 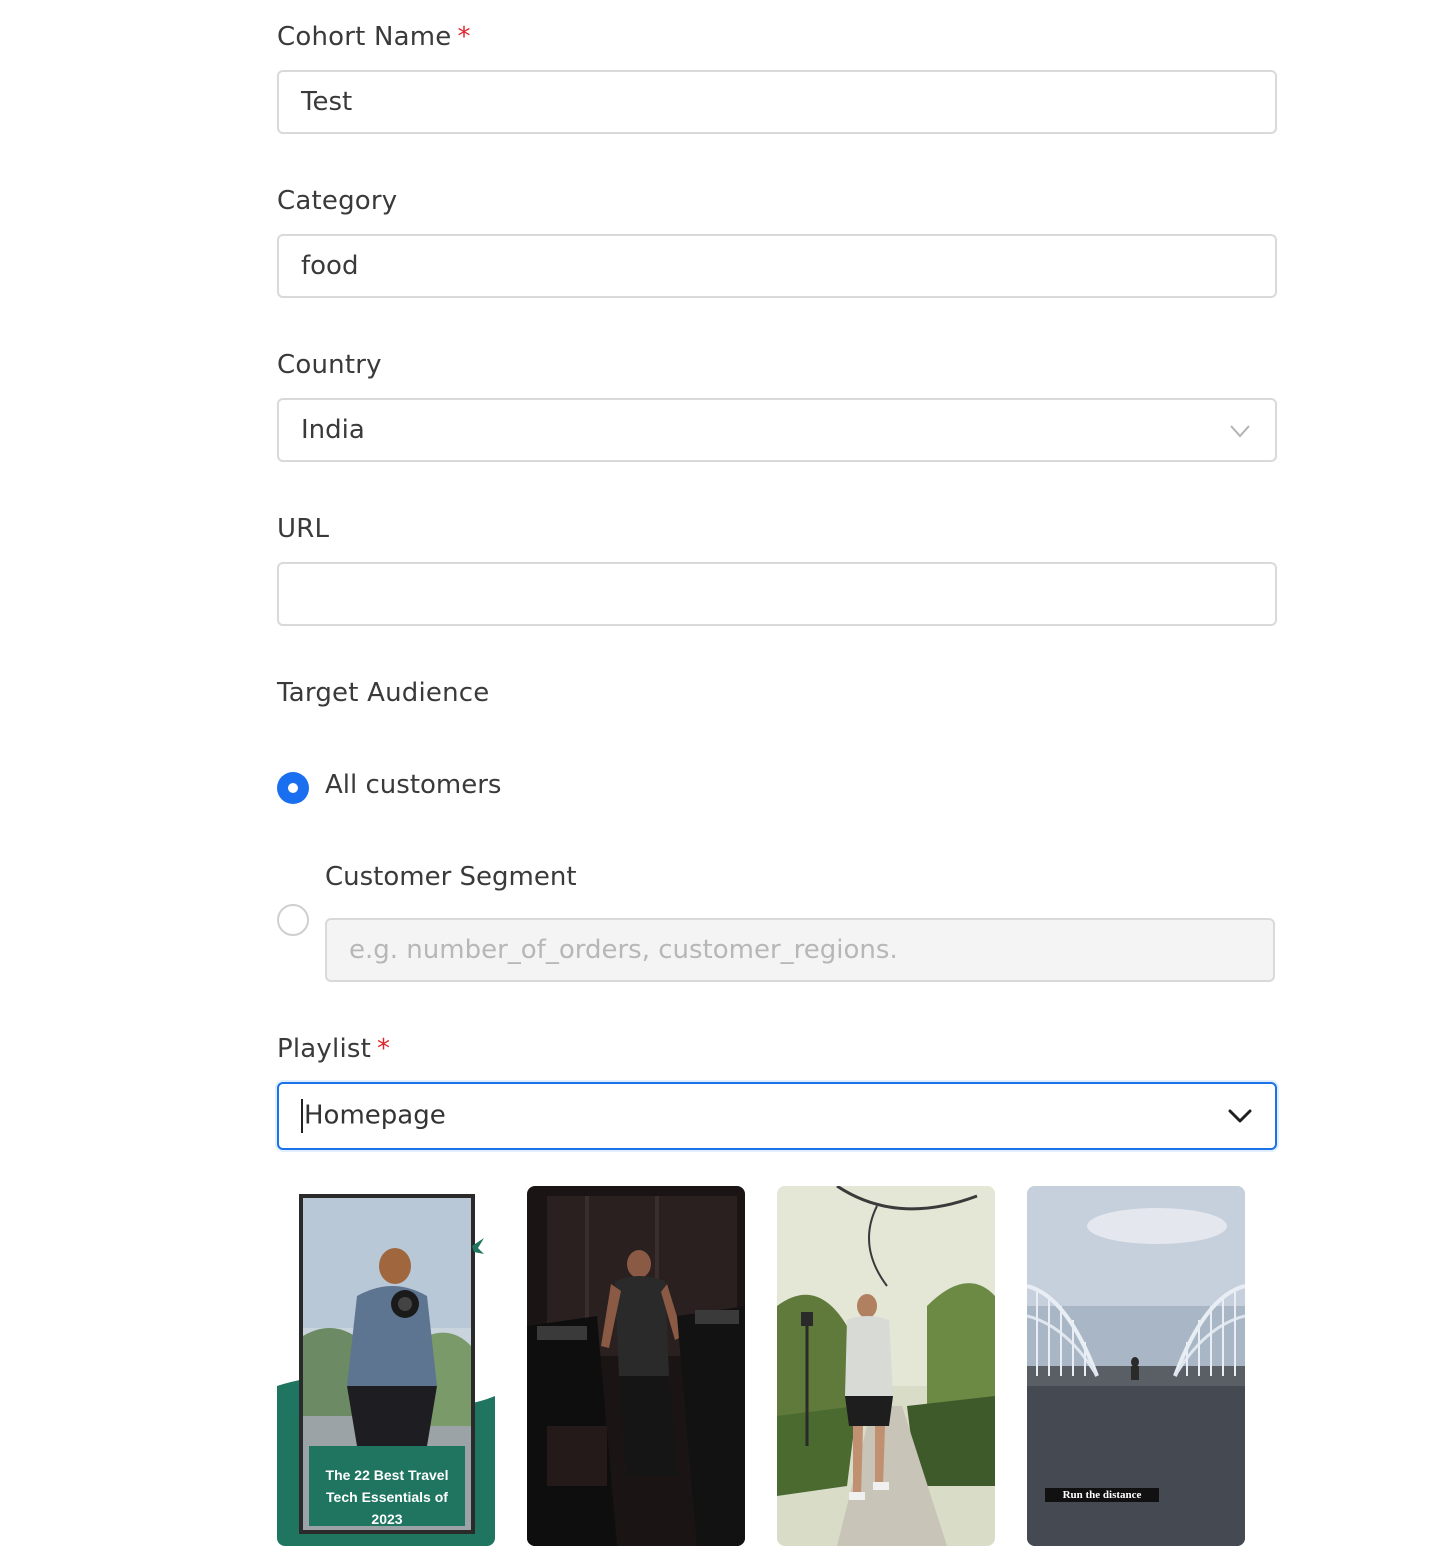 What do you see at coordinates (364, 37) in the screenshot?
I see `cohort-name-label-text: Cohort Name` at bounding box center [364, 37].